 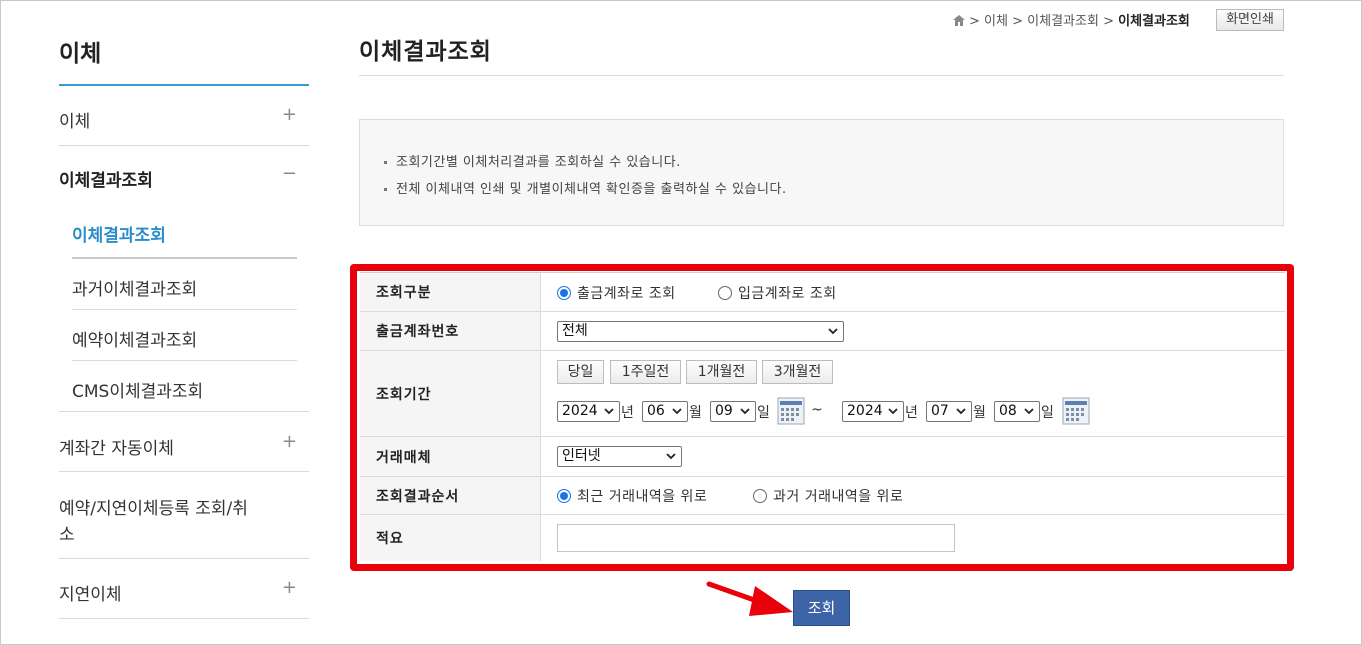 What do you see at coordinates (1154, 21) in the screenshot?
I see `breadcrumb-current: 이체결과조회` at bounding box center [1154, 21].